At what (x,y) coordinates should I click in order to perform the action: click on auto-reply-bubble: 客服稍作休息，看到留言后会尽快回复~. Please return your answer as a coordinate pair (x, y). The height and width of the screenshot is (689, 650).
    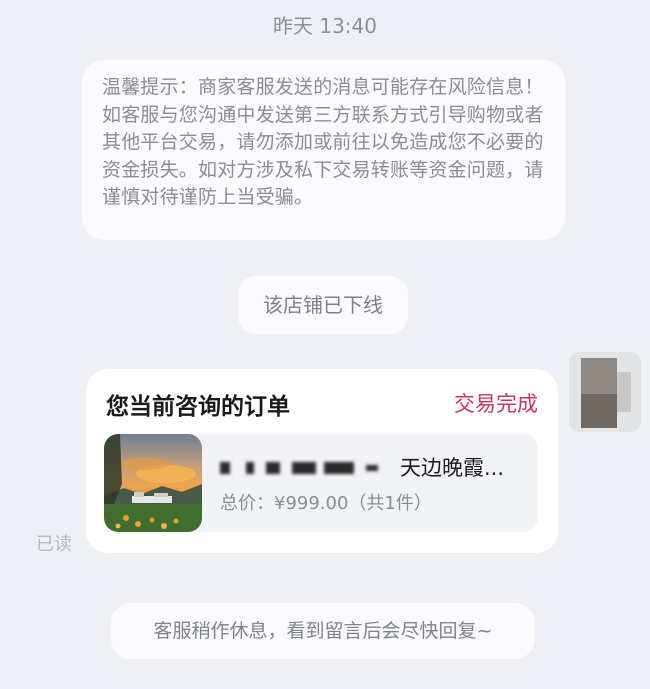
    Looking at the image, I should click on (323, 631).